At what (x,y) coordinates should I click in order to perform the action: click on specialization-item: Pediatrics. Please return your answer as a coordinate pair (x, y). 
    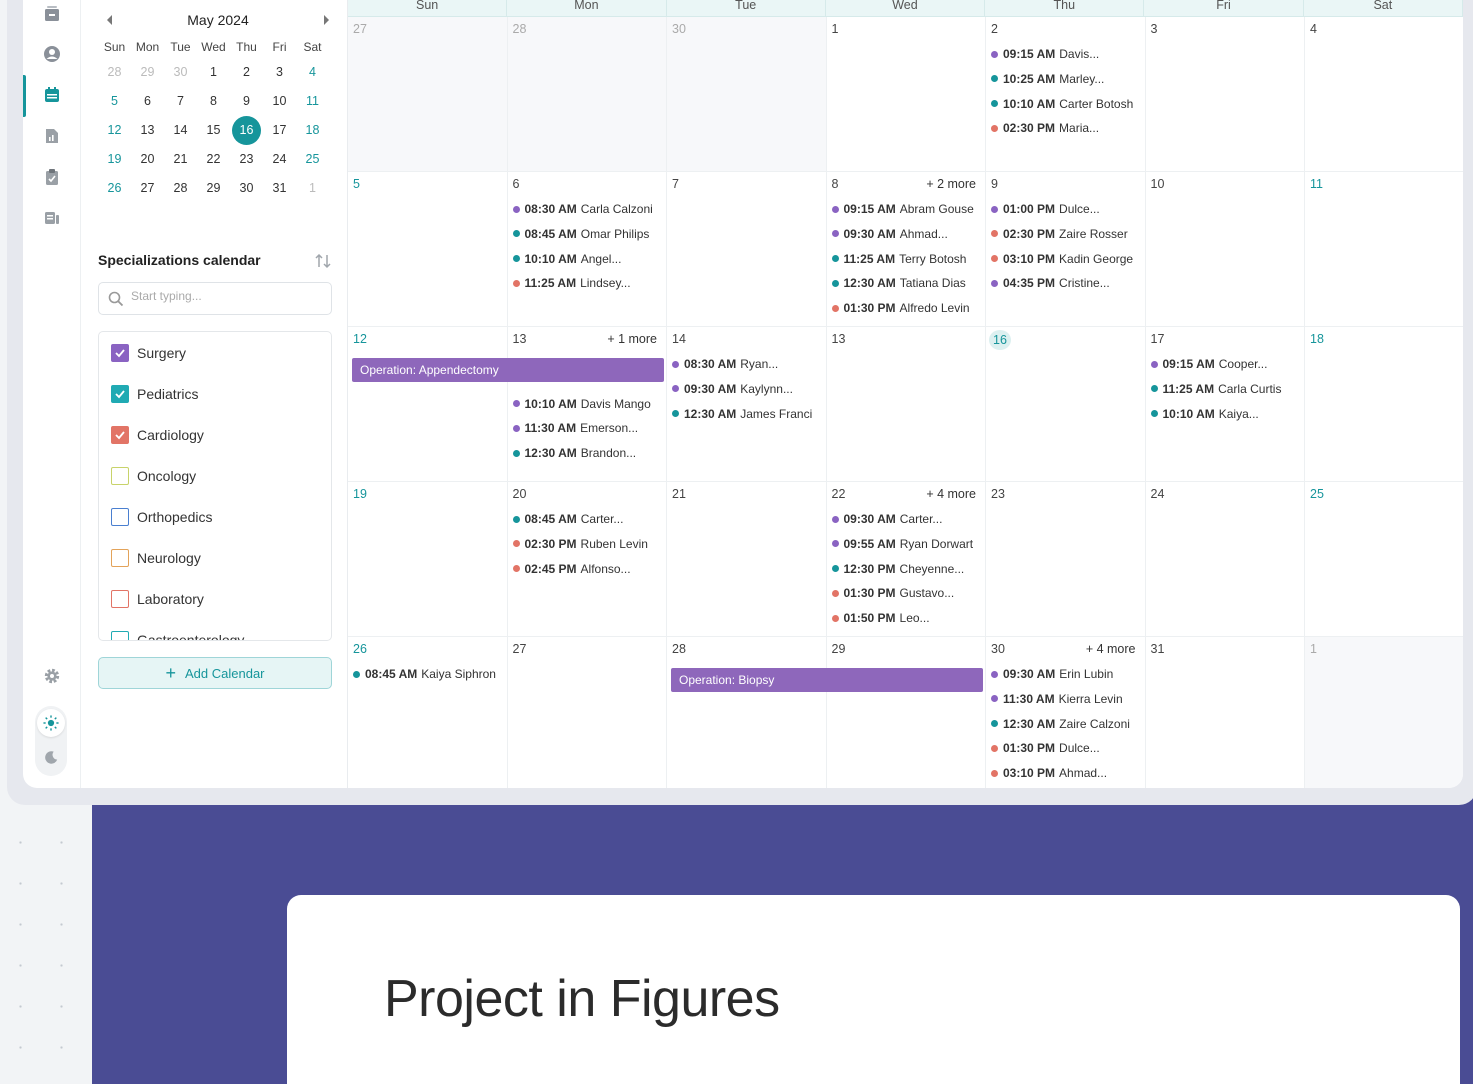
    Looking at the image, I should click on (215, 393).